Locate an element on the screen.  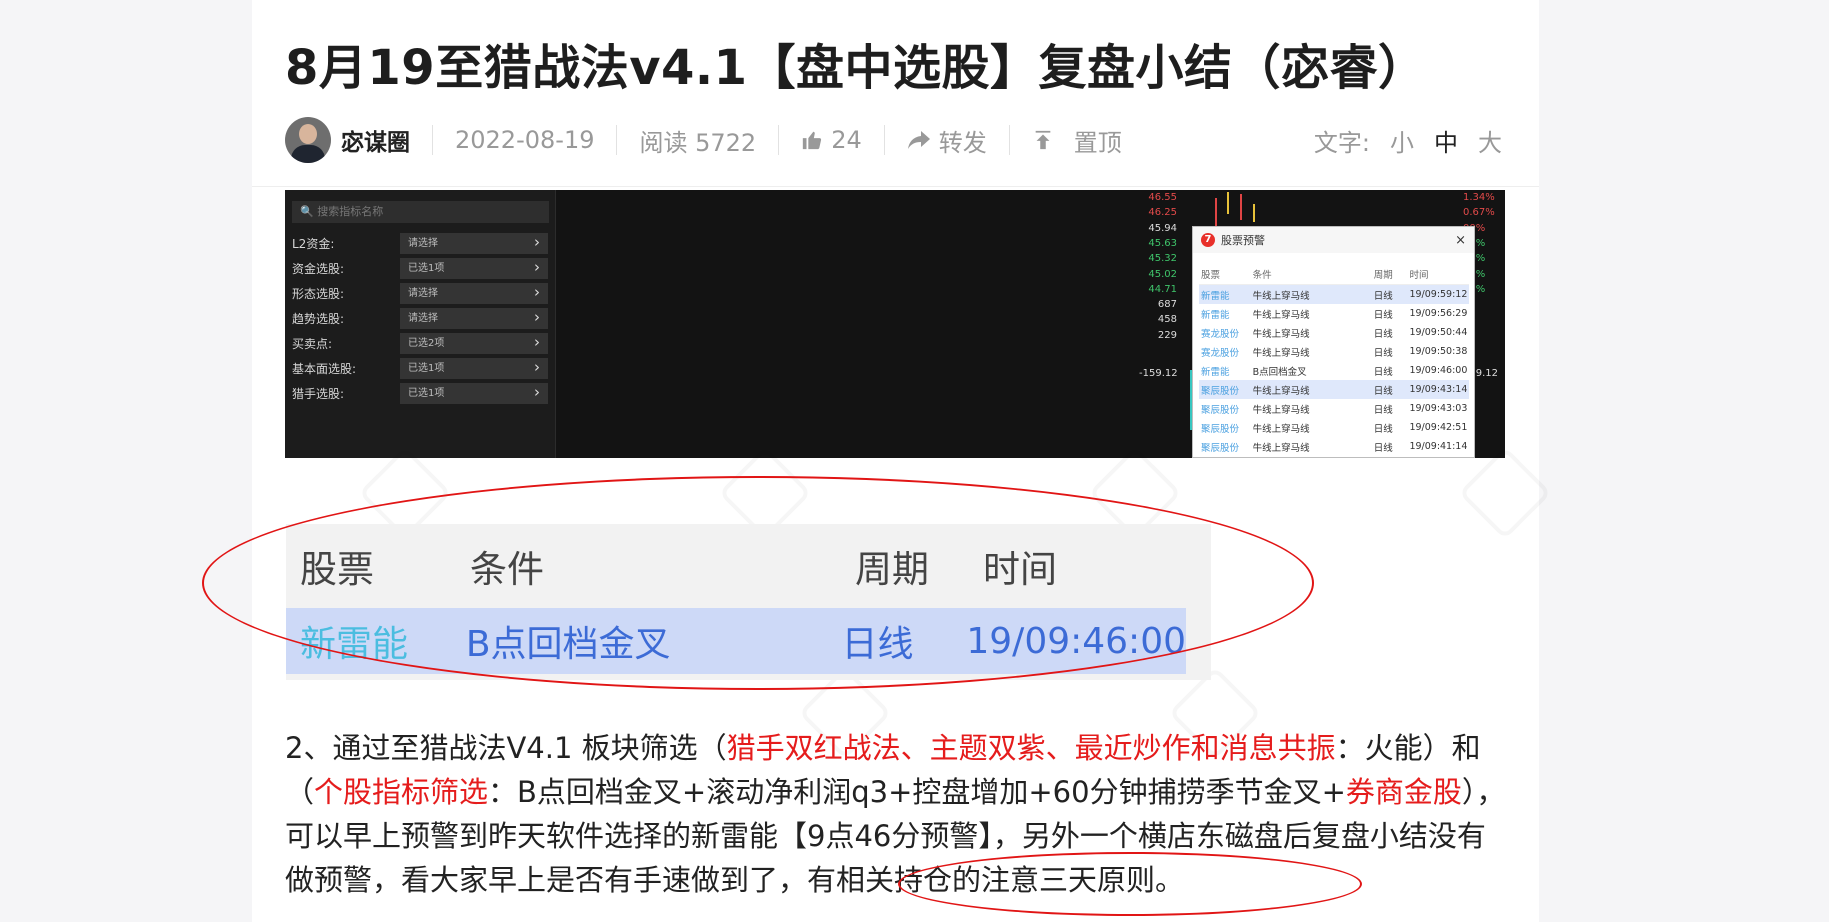
alert-cell: 19/09:56:29 is located at coordinates (1438, 313).